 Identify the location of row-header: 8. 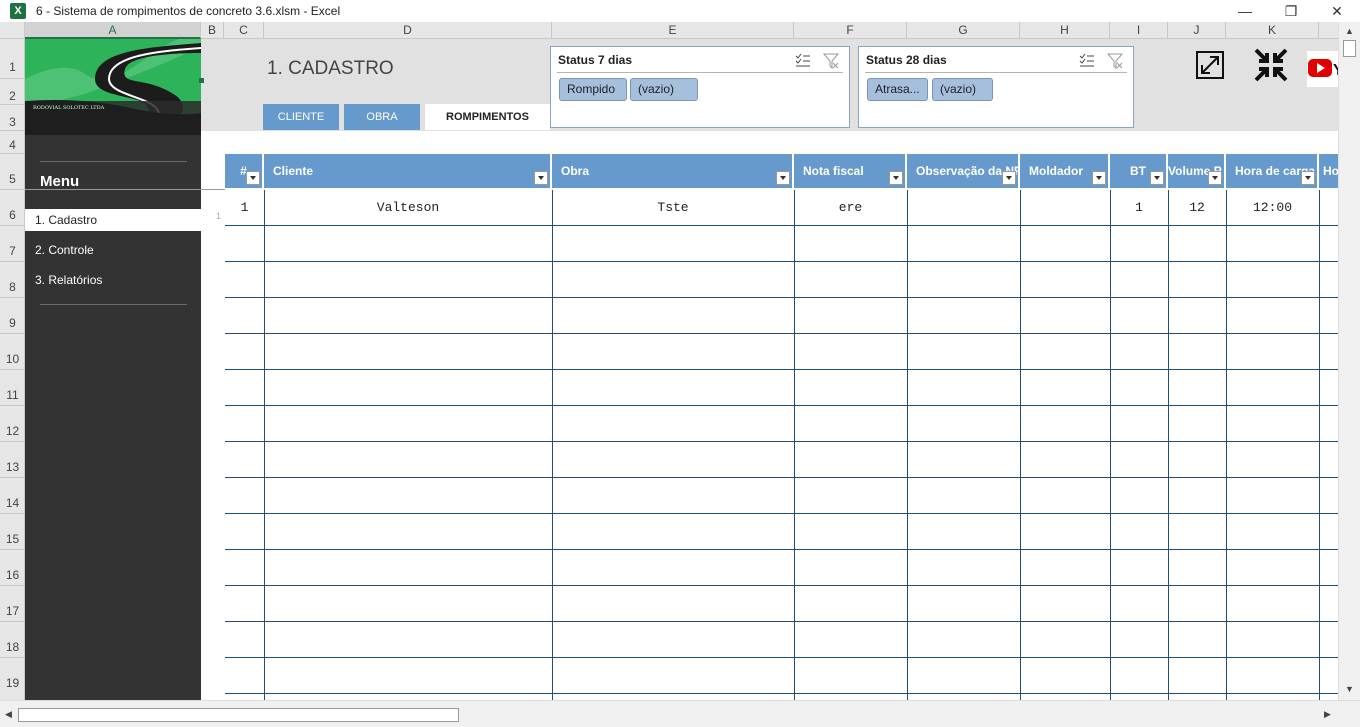
(12, 280).